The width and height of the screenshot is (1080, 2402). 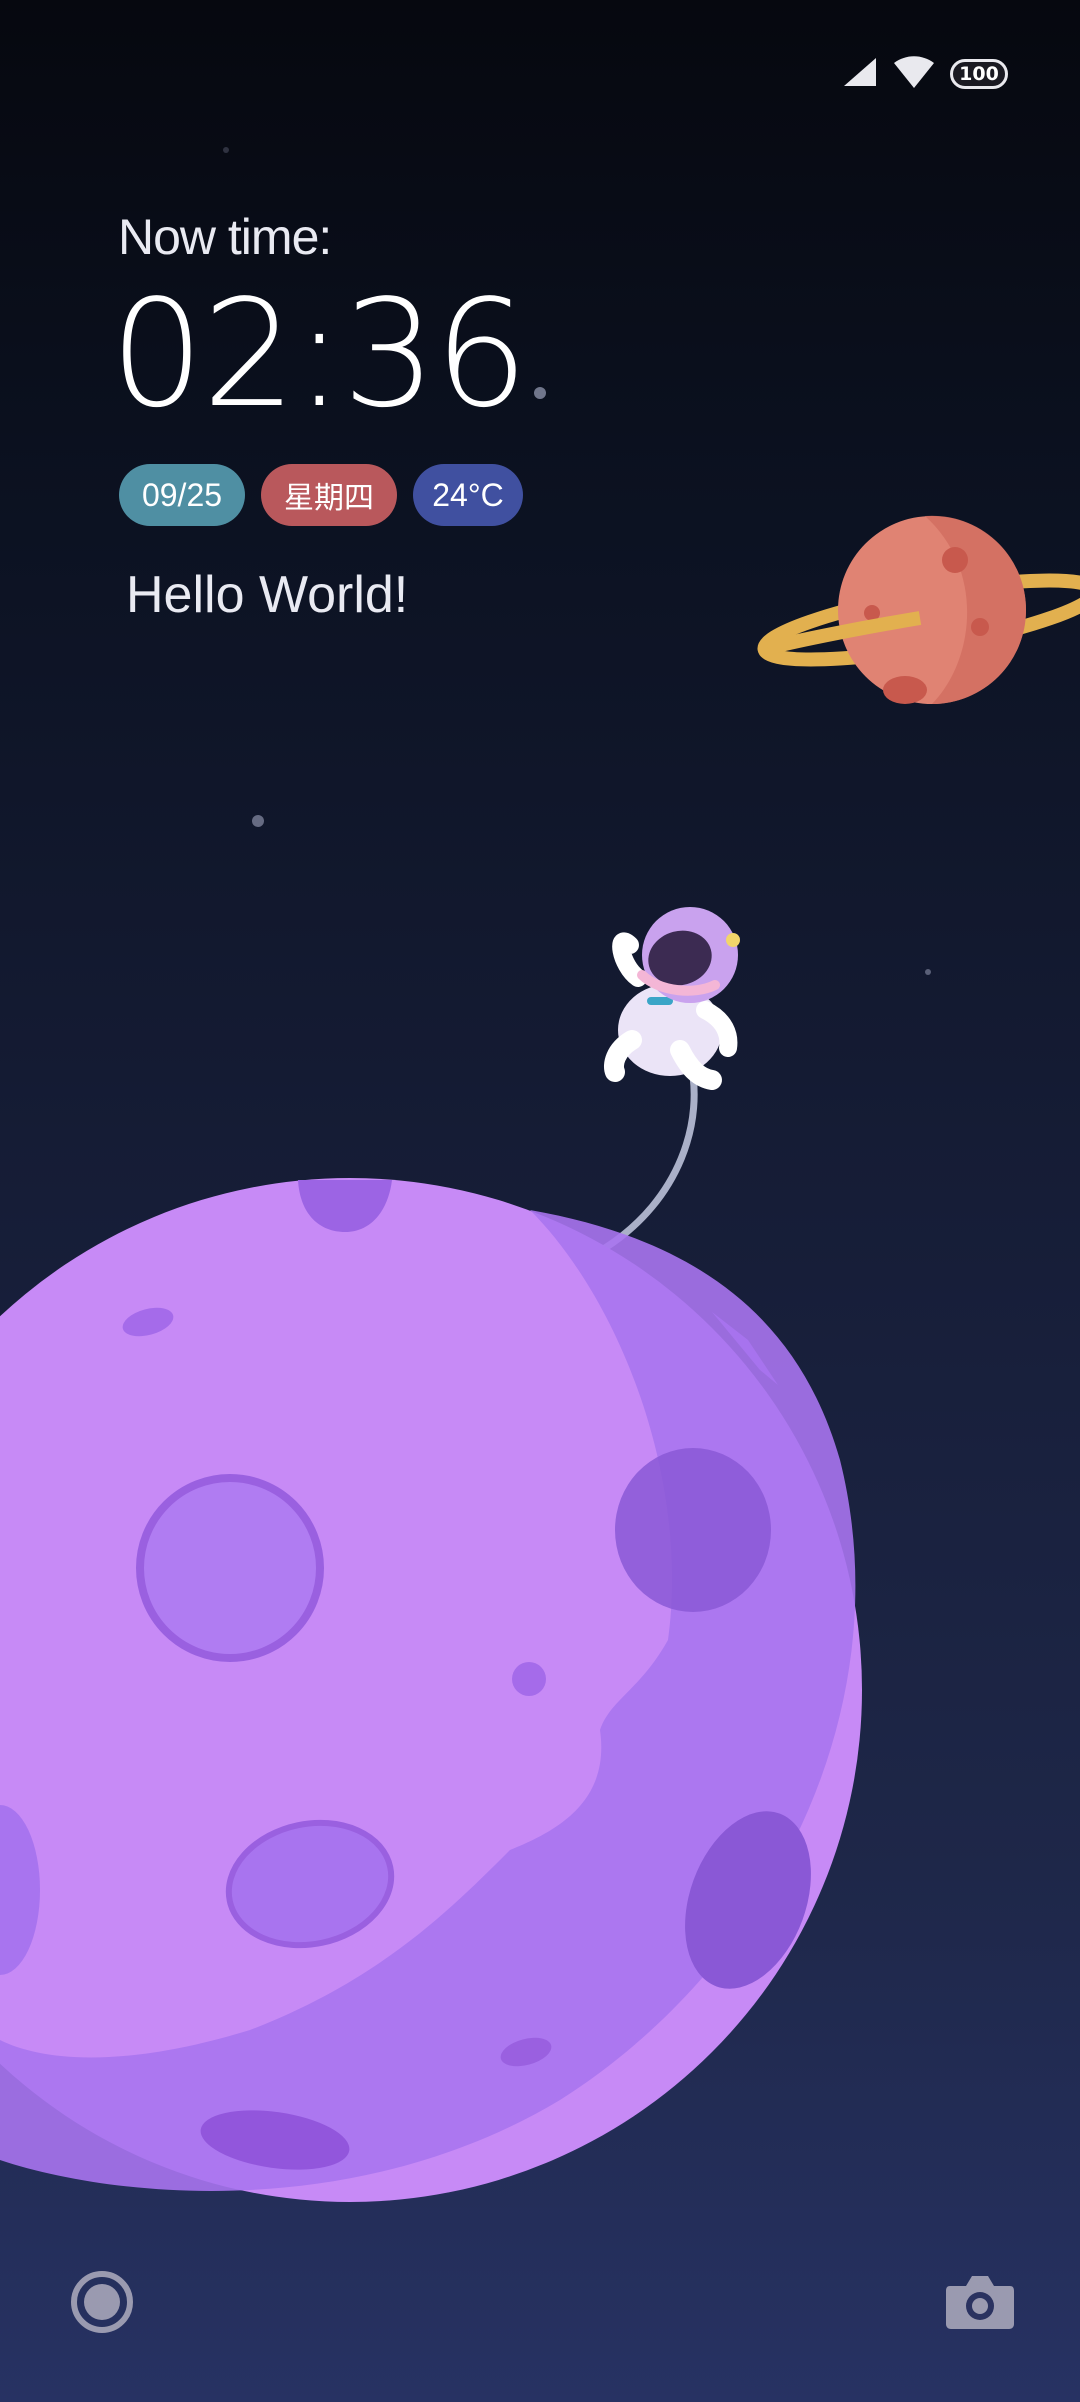 I want to click on info-chips: 09/25 星期四 24°C, so click(x=321, y=495).